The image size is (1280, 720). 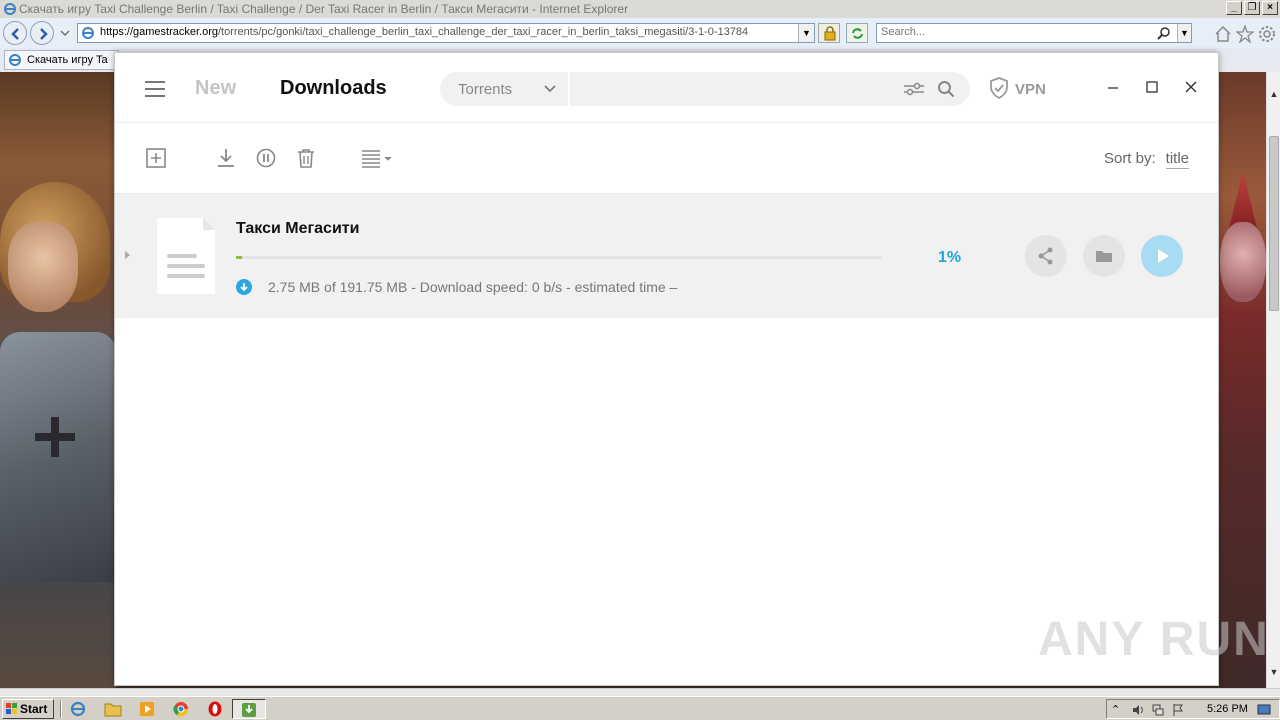 What do you see at coordinates (306, 158) in the screenshot?
I see `trash-icon` at bounding box center [306, 158].